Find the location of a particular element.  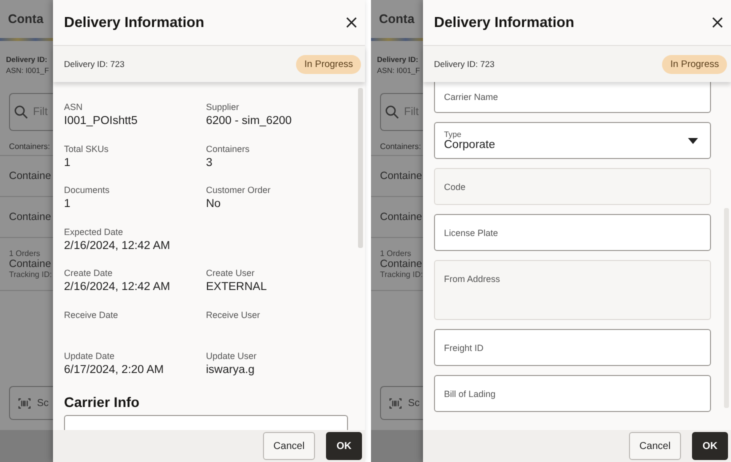

detail-label: Supplier is located at coordinates (223, 107).